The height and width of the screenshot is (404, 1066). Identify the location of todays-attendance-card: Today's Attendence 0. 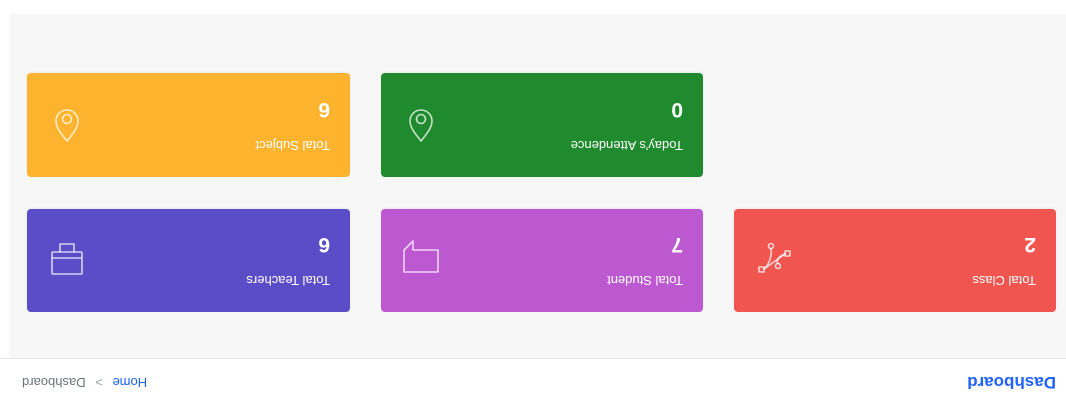
(542, 125).